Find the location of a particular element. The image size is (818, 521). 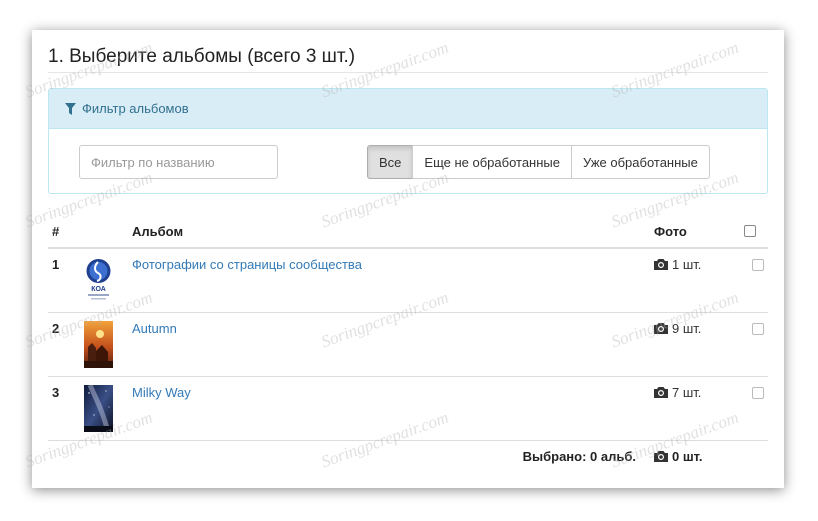

row-number: 1 is located at coordinates (56, 264).